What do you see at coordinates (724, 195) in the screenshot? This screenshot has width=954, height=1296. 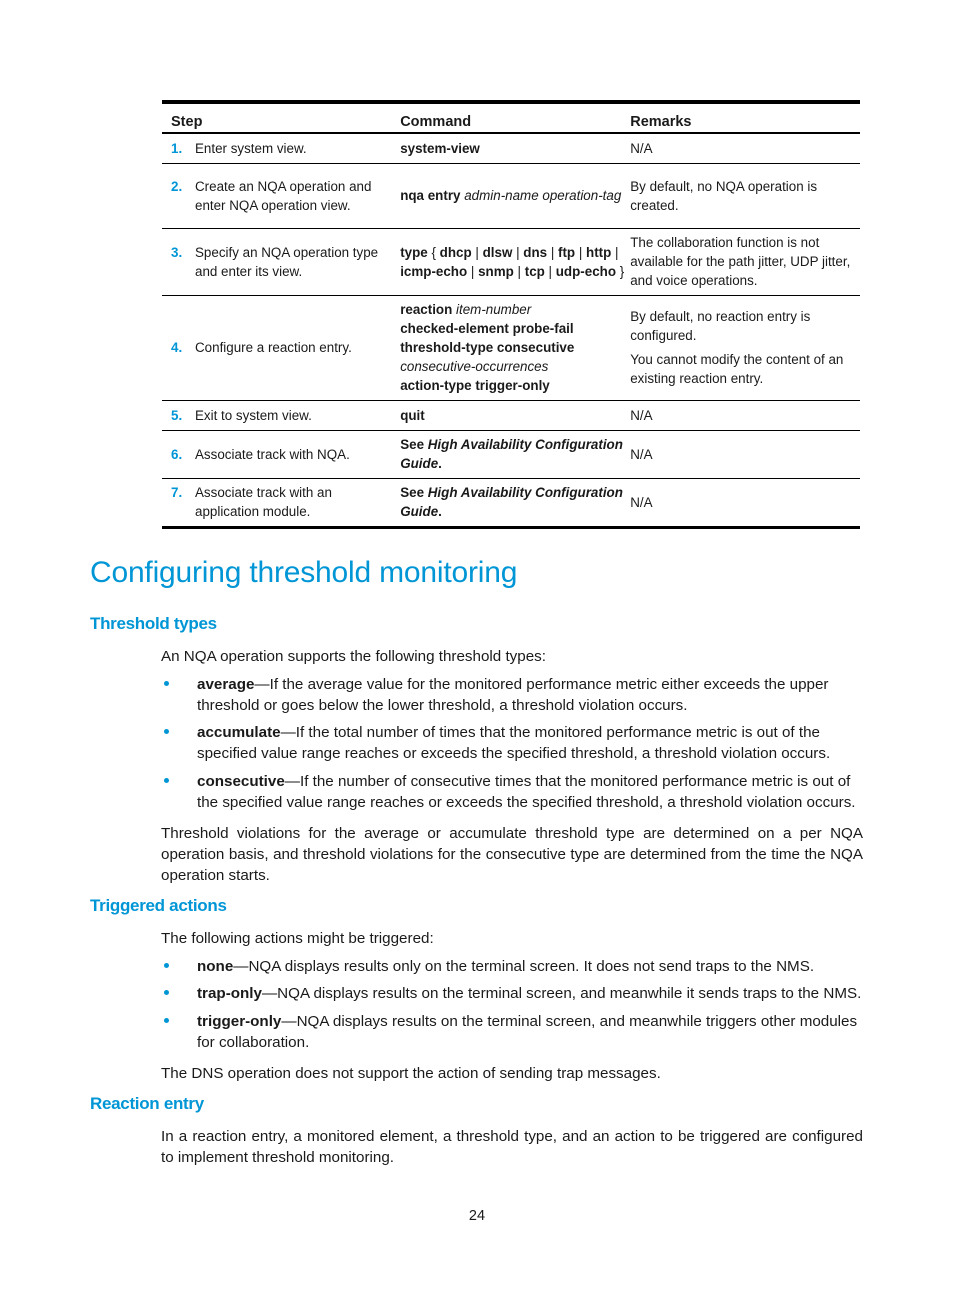 I see `remark-text: By default, no NQA operation is created.` at bounding box center [724, 195].